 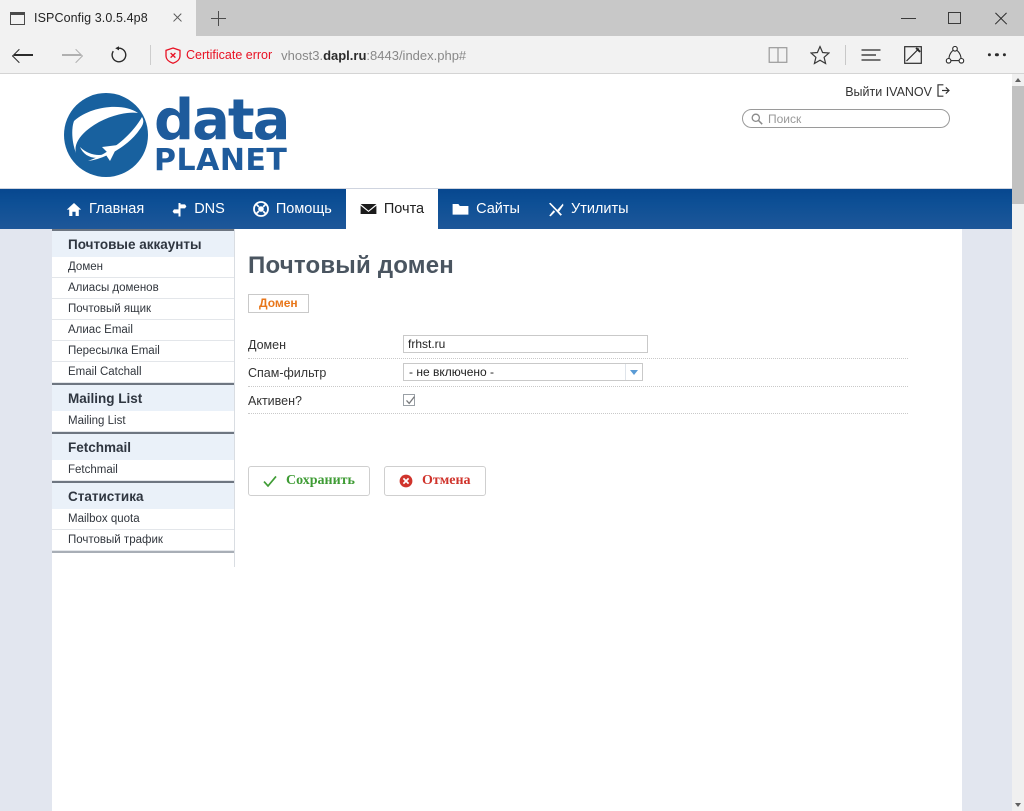 I want to click on nav-item-help: Помощь, so click(x=292, y=209).